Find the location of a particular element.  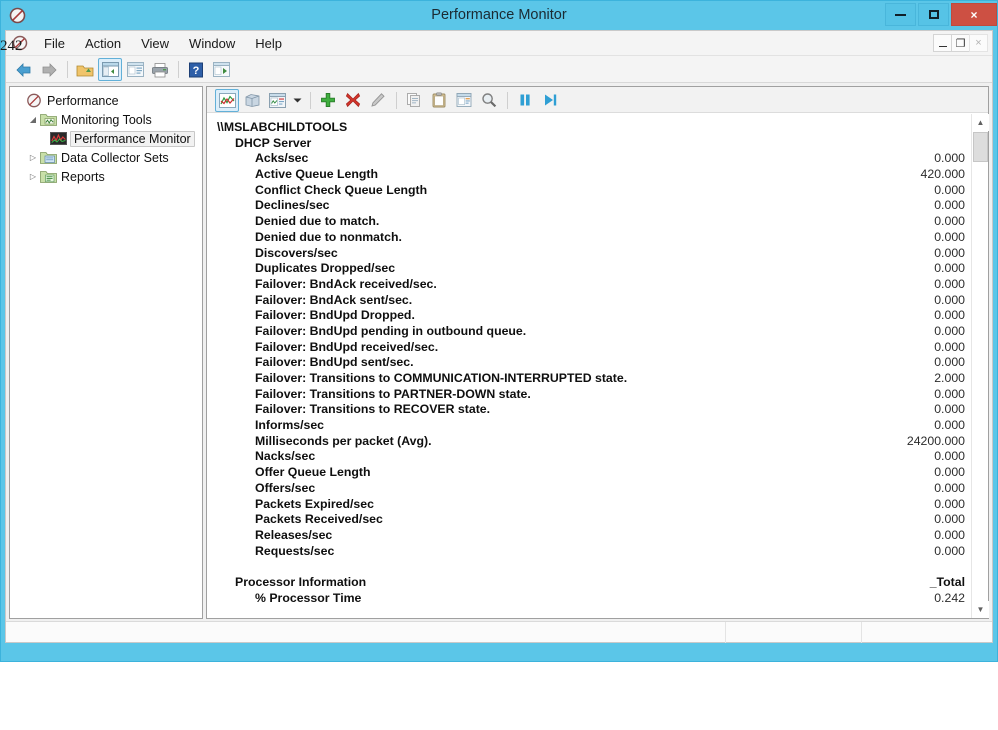

view-dropdown-button is located at coordinates (297, 100).